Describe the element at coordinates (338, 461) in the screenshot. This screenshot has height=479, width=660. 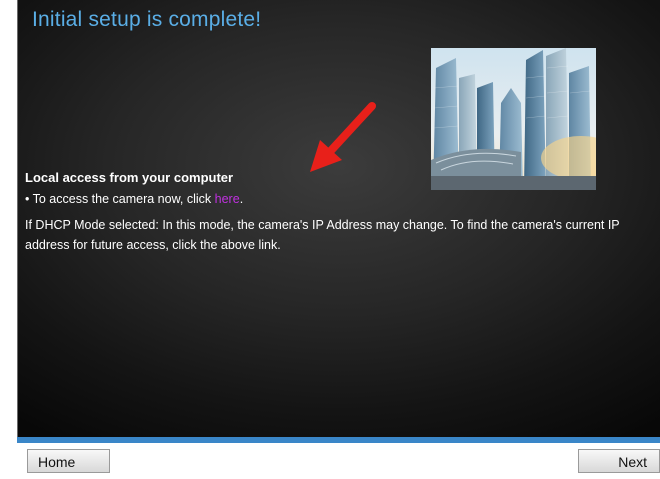
I see `footer-bar: Home Next` at that location.